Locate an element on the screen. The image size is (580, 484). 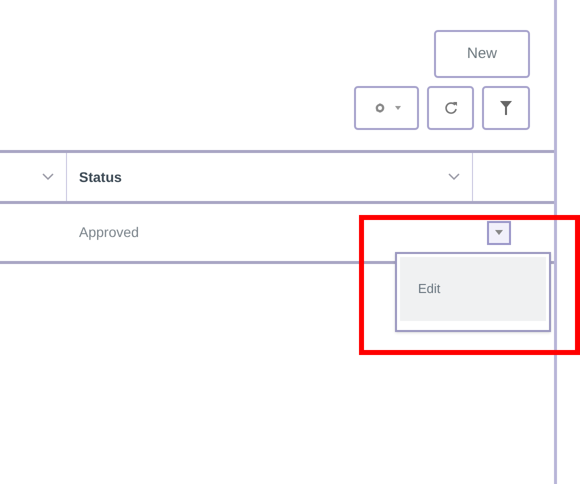
refresh-button is located at coordinates (450, 108).